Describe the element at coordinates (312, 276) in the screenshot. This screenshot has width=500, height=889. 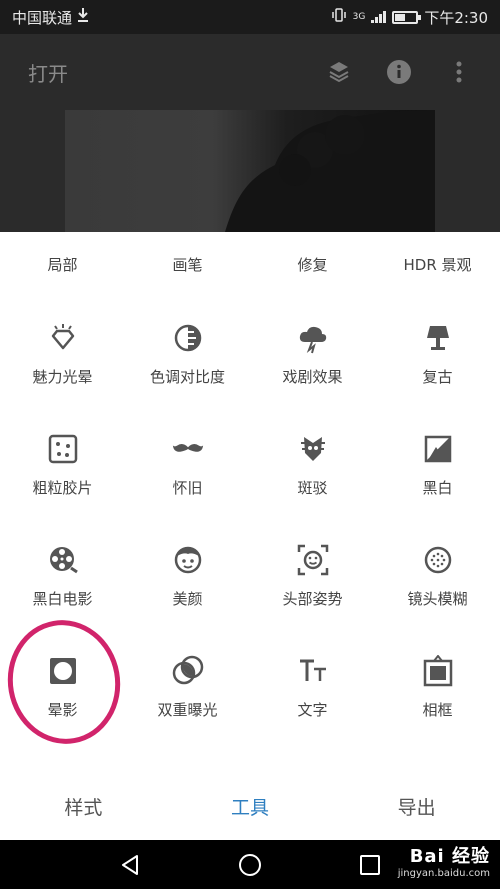
I see `tool-item: 修复` at that location.